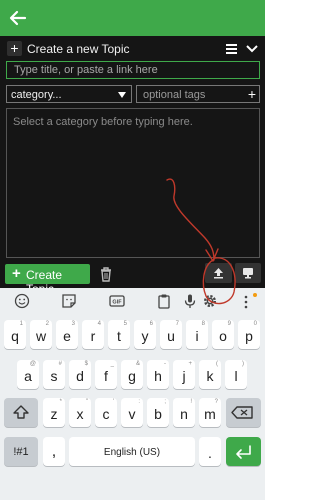  I want to click on key-k: (k, so click(210, 374).